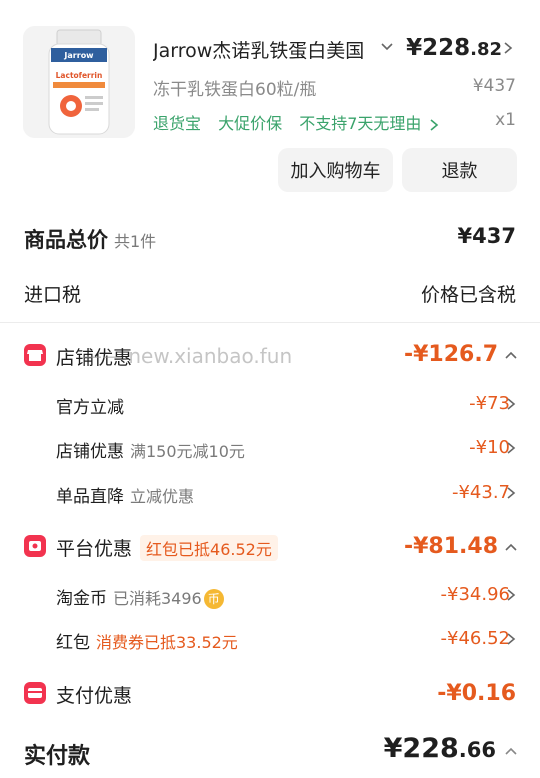  What do you see at coordinates (335, 170) in the screenshot?
I see `add-to-cart-button: 加入购物车` at bounding box center [335, 170].